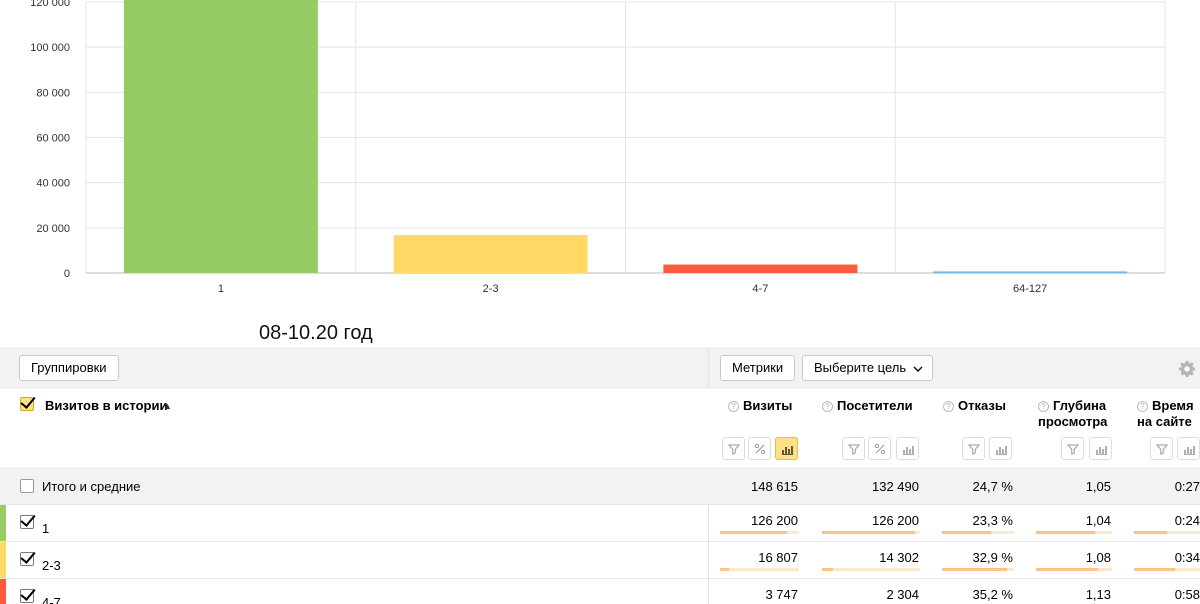  Describe the element at coordinates (1187, 369) in the screenshot. I see `gear-icon` at that location.